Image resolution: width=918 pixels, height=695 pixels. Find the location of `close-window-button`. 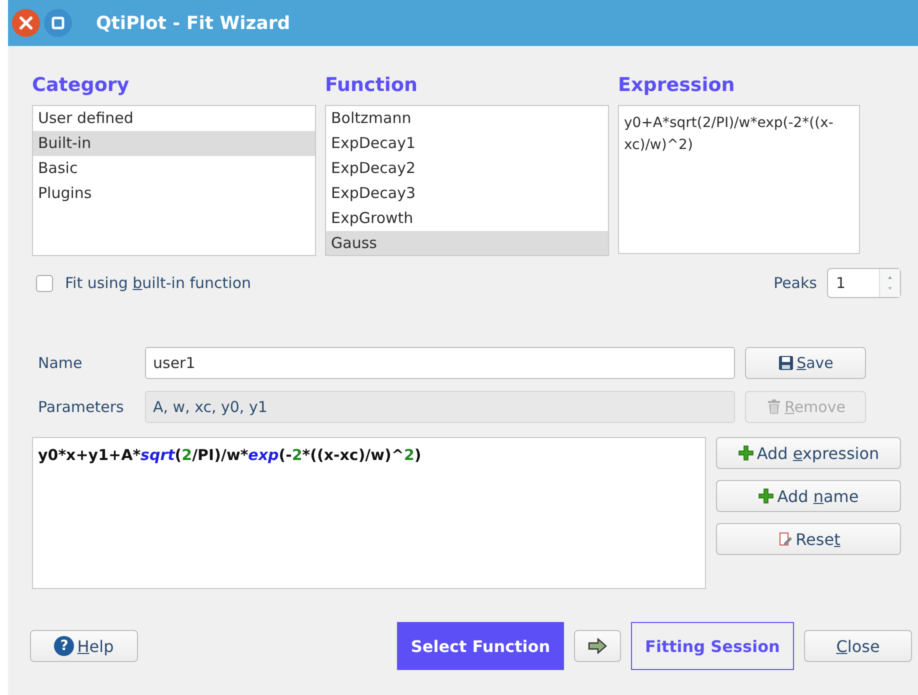

close-window-button is located at coordinates (26, 23).